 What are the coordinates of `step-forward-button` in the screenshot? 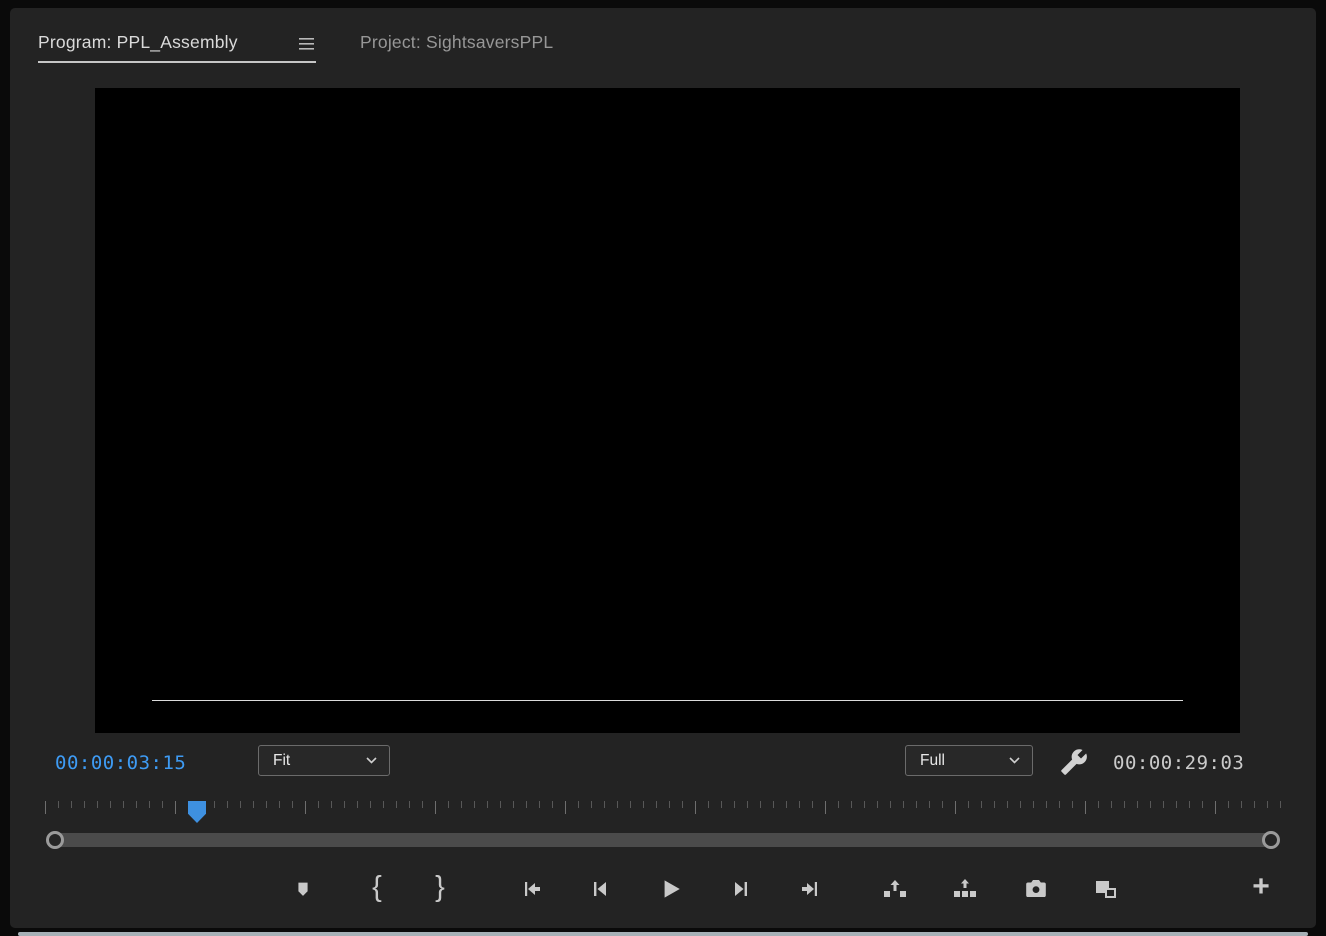 It's located at (741, 889).